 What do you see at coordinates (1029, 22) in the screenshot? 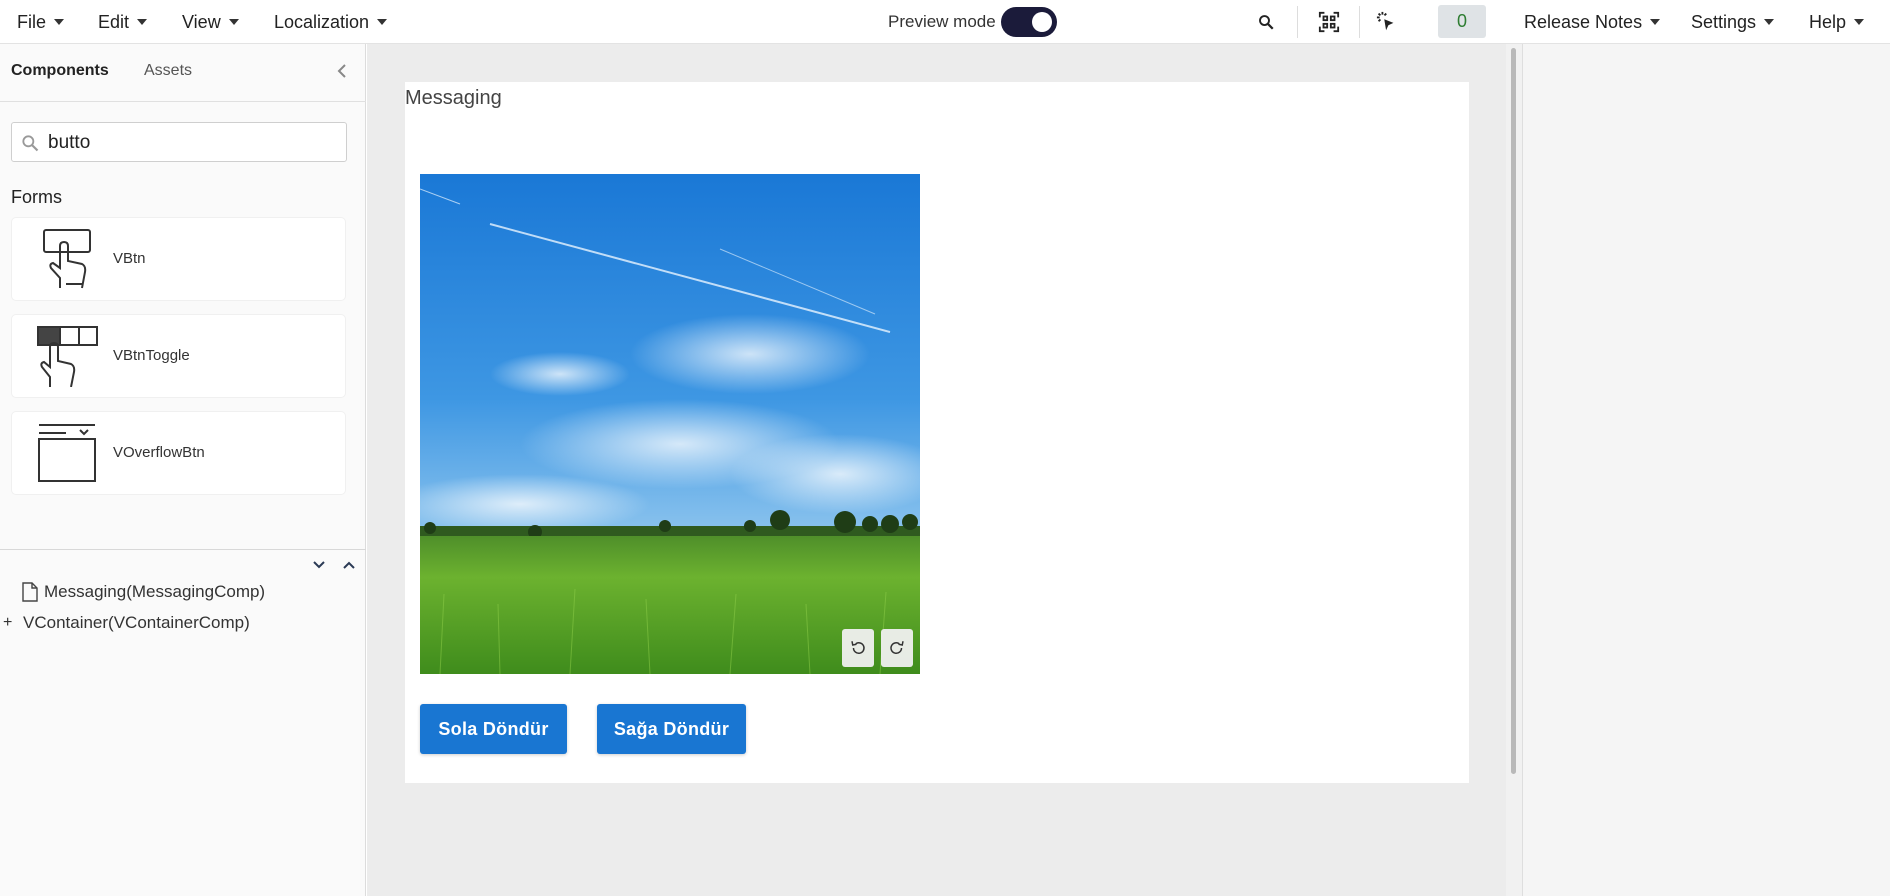
I see `preview-mode-toggle` at bounding box center [1029, 22].